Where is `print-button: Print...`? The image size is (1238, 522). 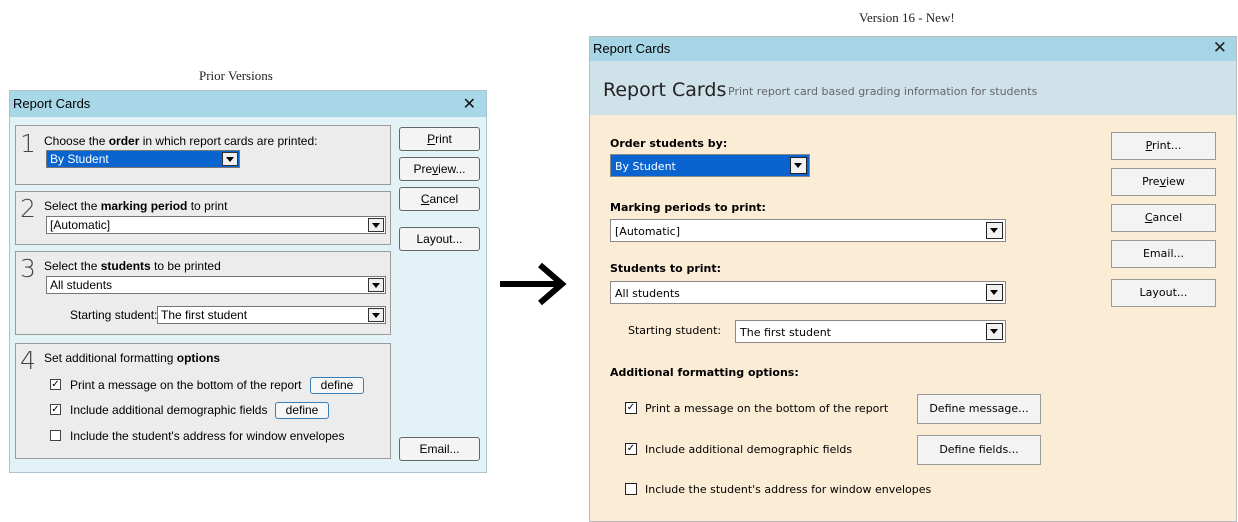
print-button: Print... is located at coordinates (1163, 146).